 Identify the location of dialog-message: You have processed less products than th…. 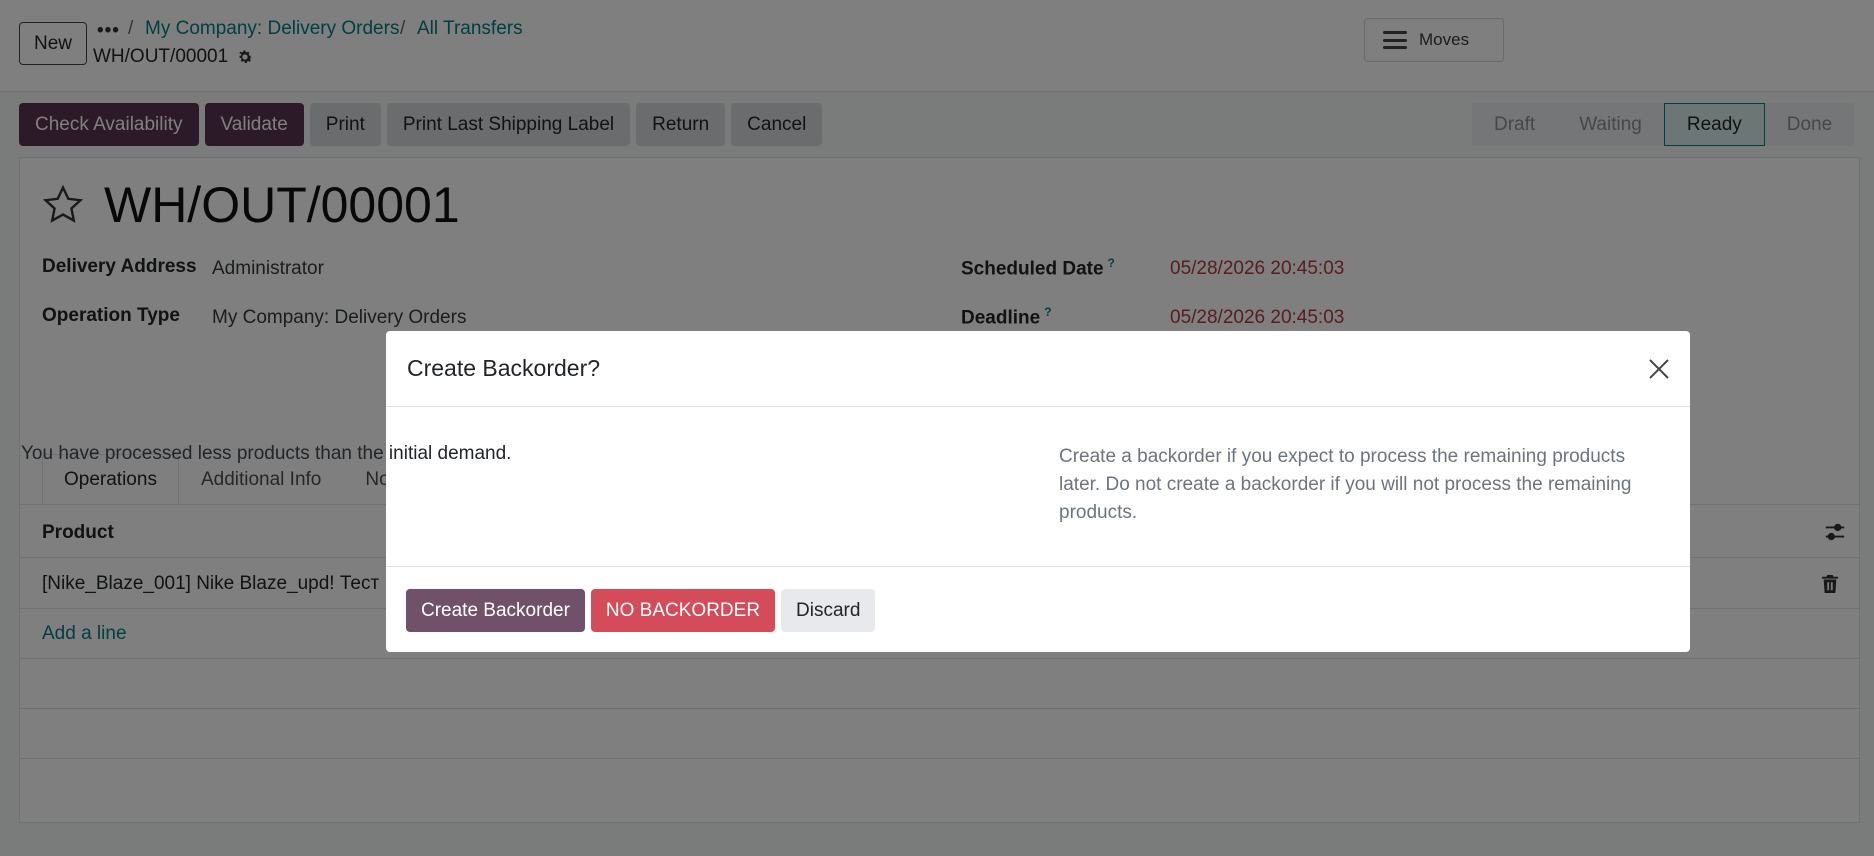
(266, 453).